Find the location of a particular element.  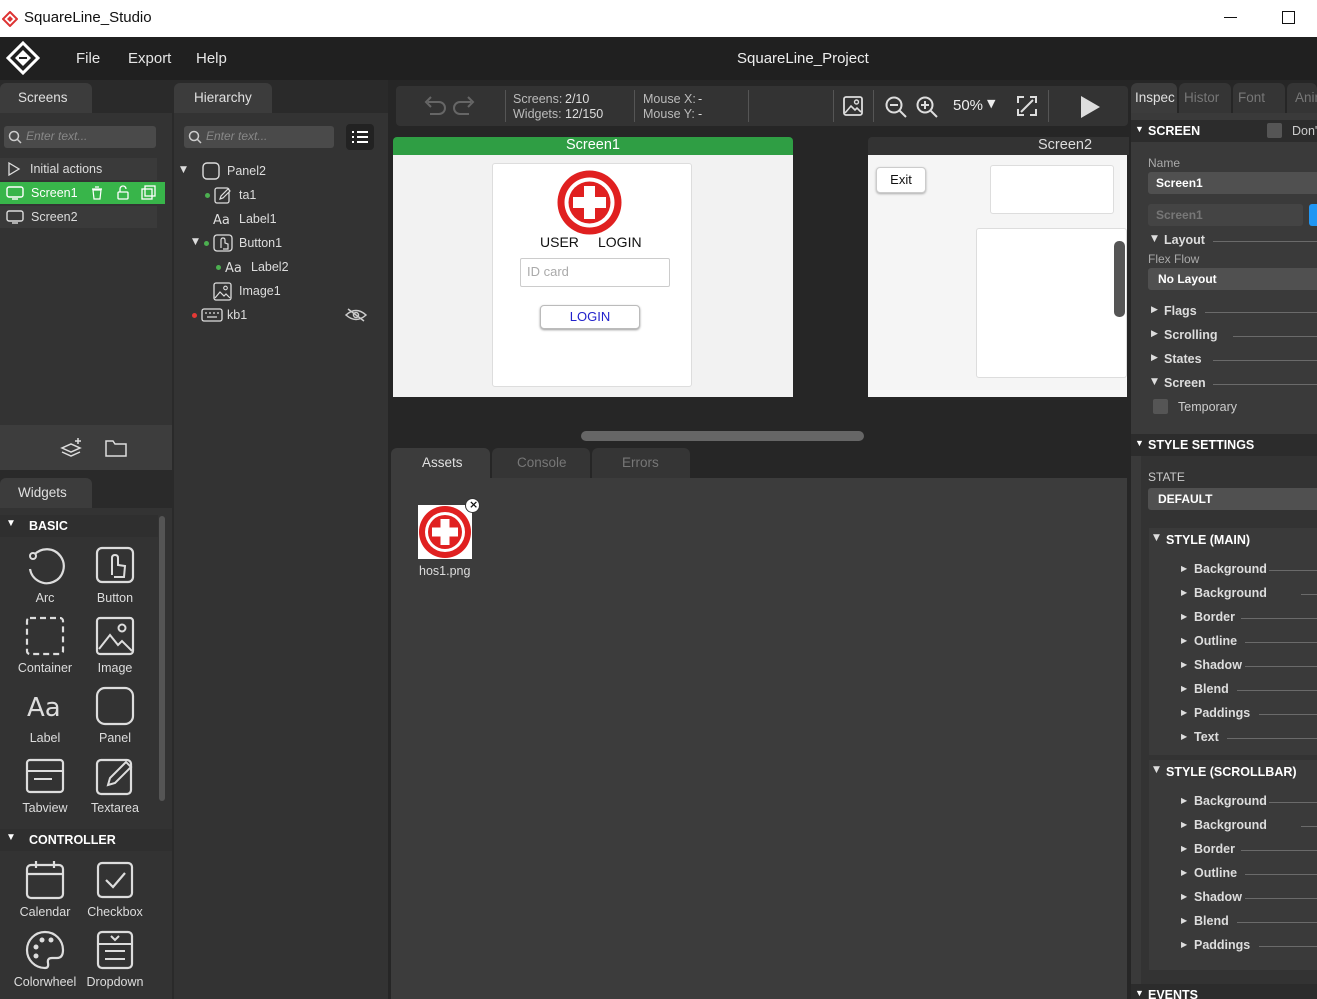

canvas-vertical-scrollbar is located at coordinates (1119, 279).